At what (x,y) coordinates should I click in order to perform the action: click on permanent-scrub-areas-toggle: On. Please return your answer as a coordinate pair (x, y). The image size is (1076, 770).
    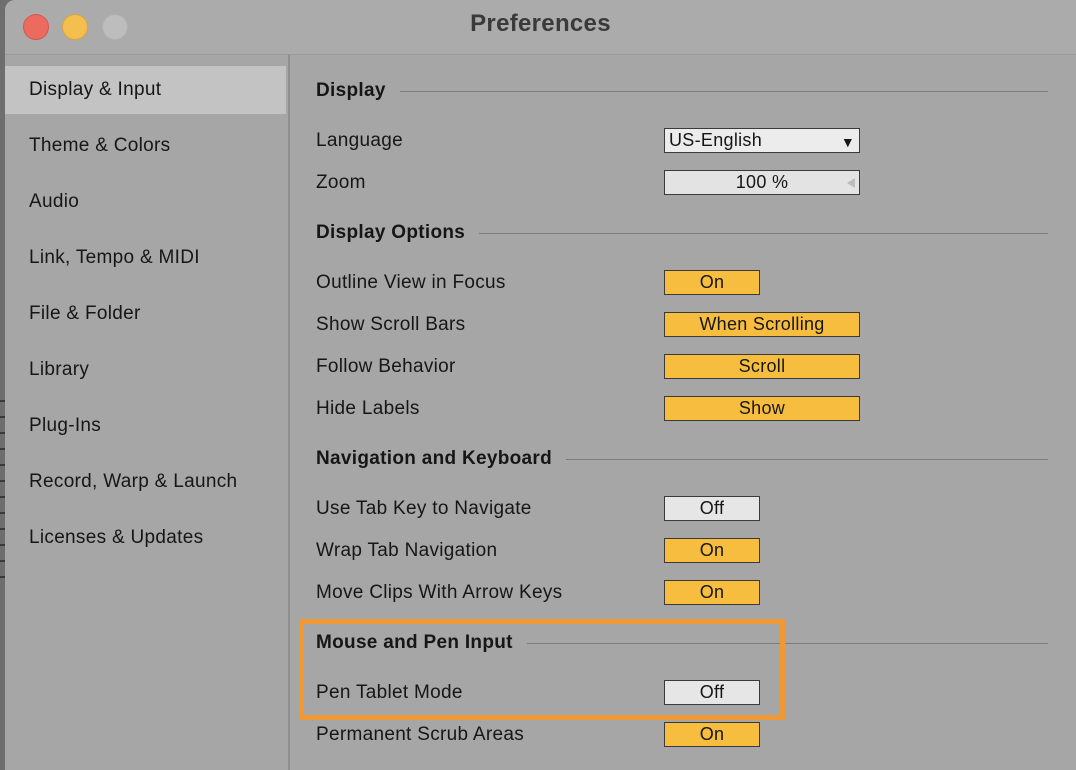
    Looking at the image, I should click on (712, 734).